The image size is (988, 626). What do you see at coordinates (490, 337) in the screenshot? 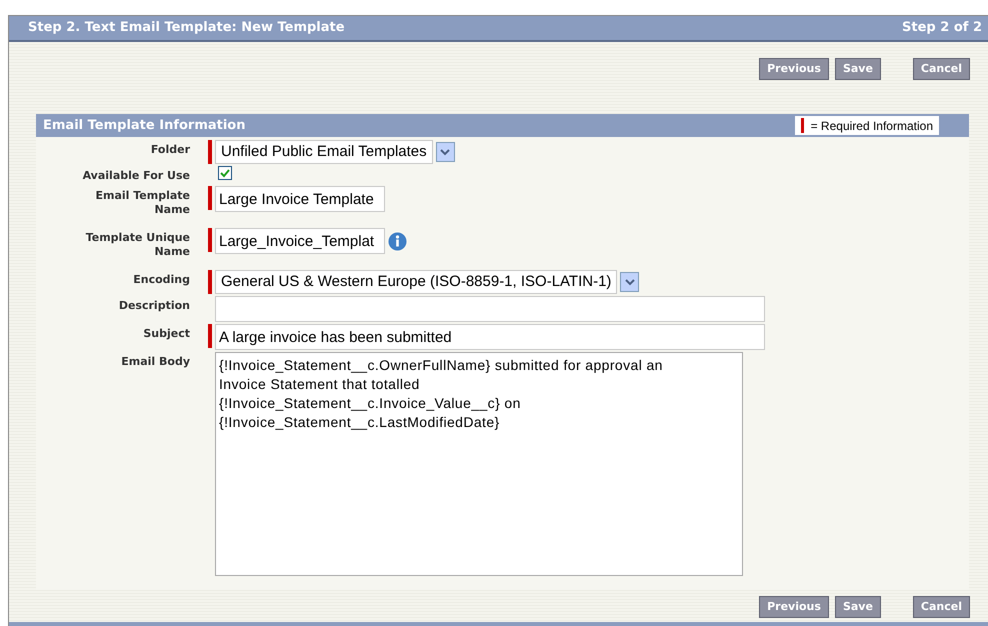
I see `text-field: A large invoice has been submitted` at bounding box center [490, 337].